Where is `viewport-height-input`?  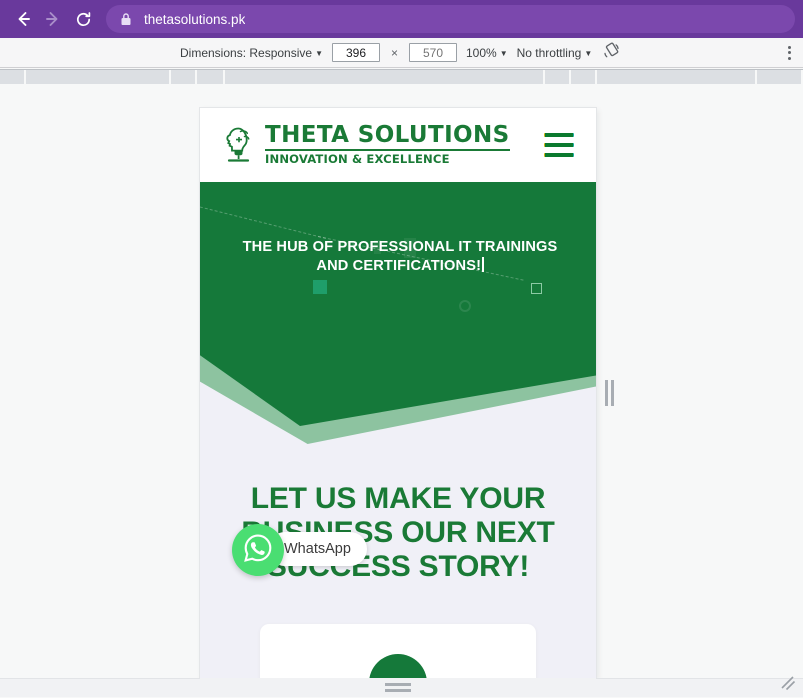
viewport-height-input is located at coordinates (433, 52).